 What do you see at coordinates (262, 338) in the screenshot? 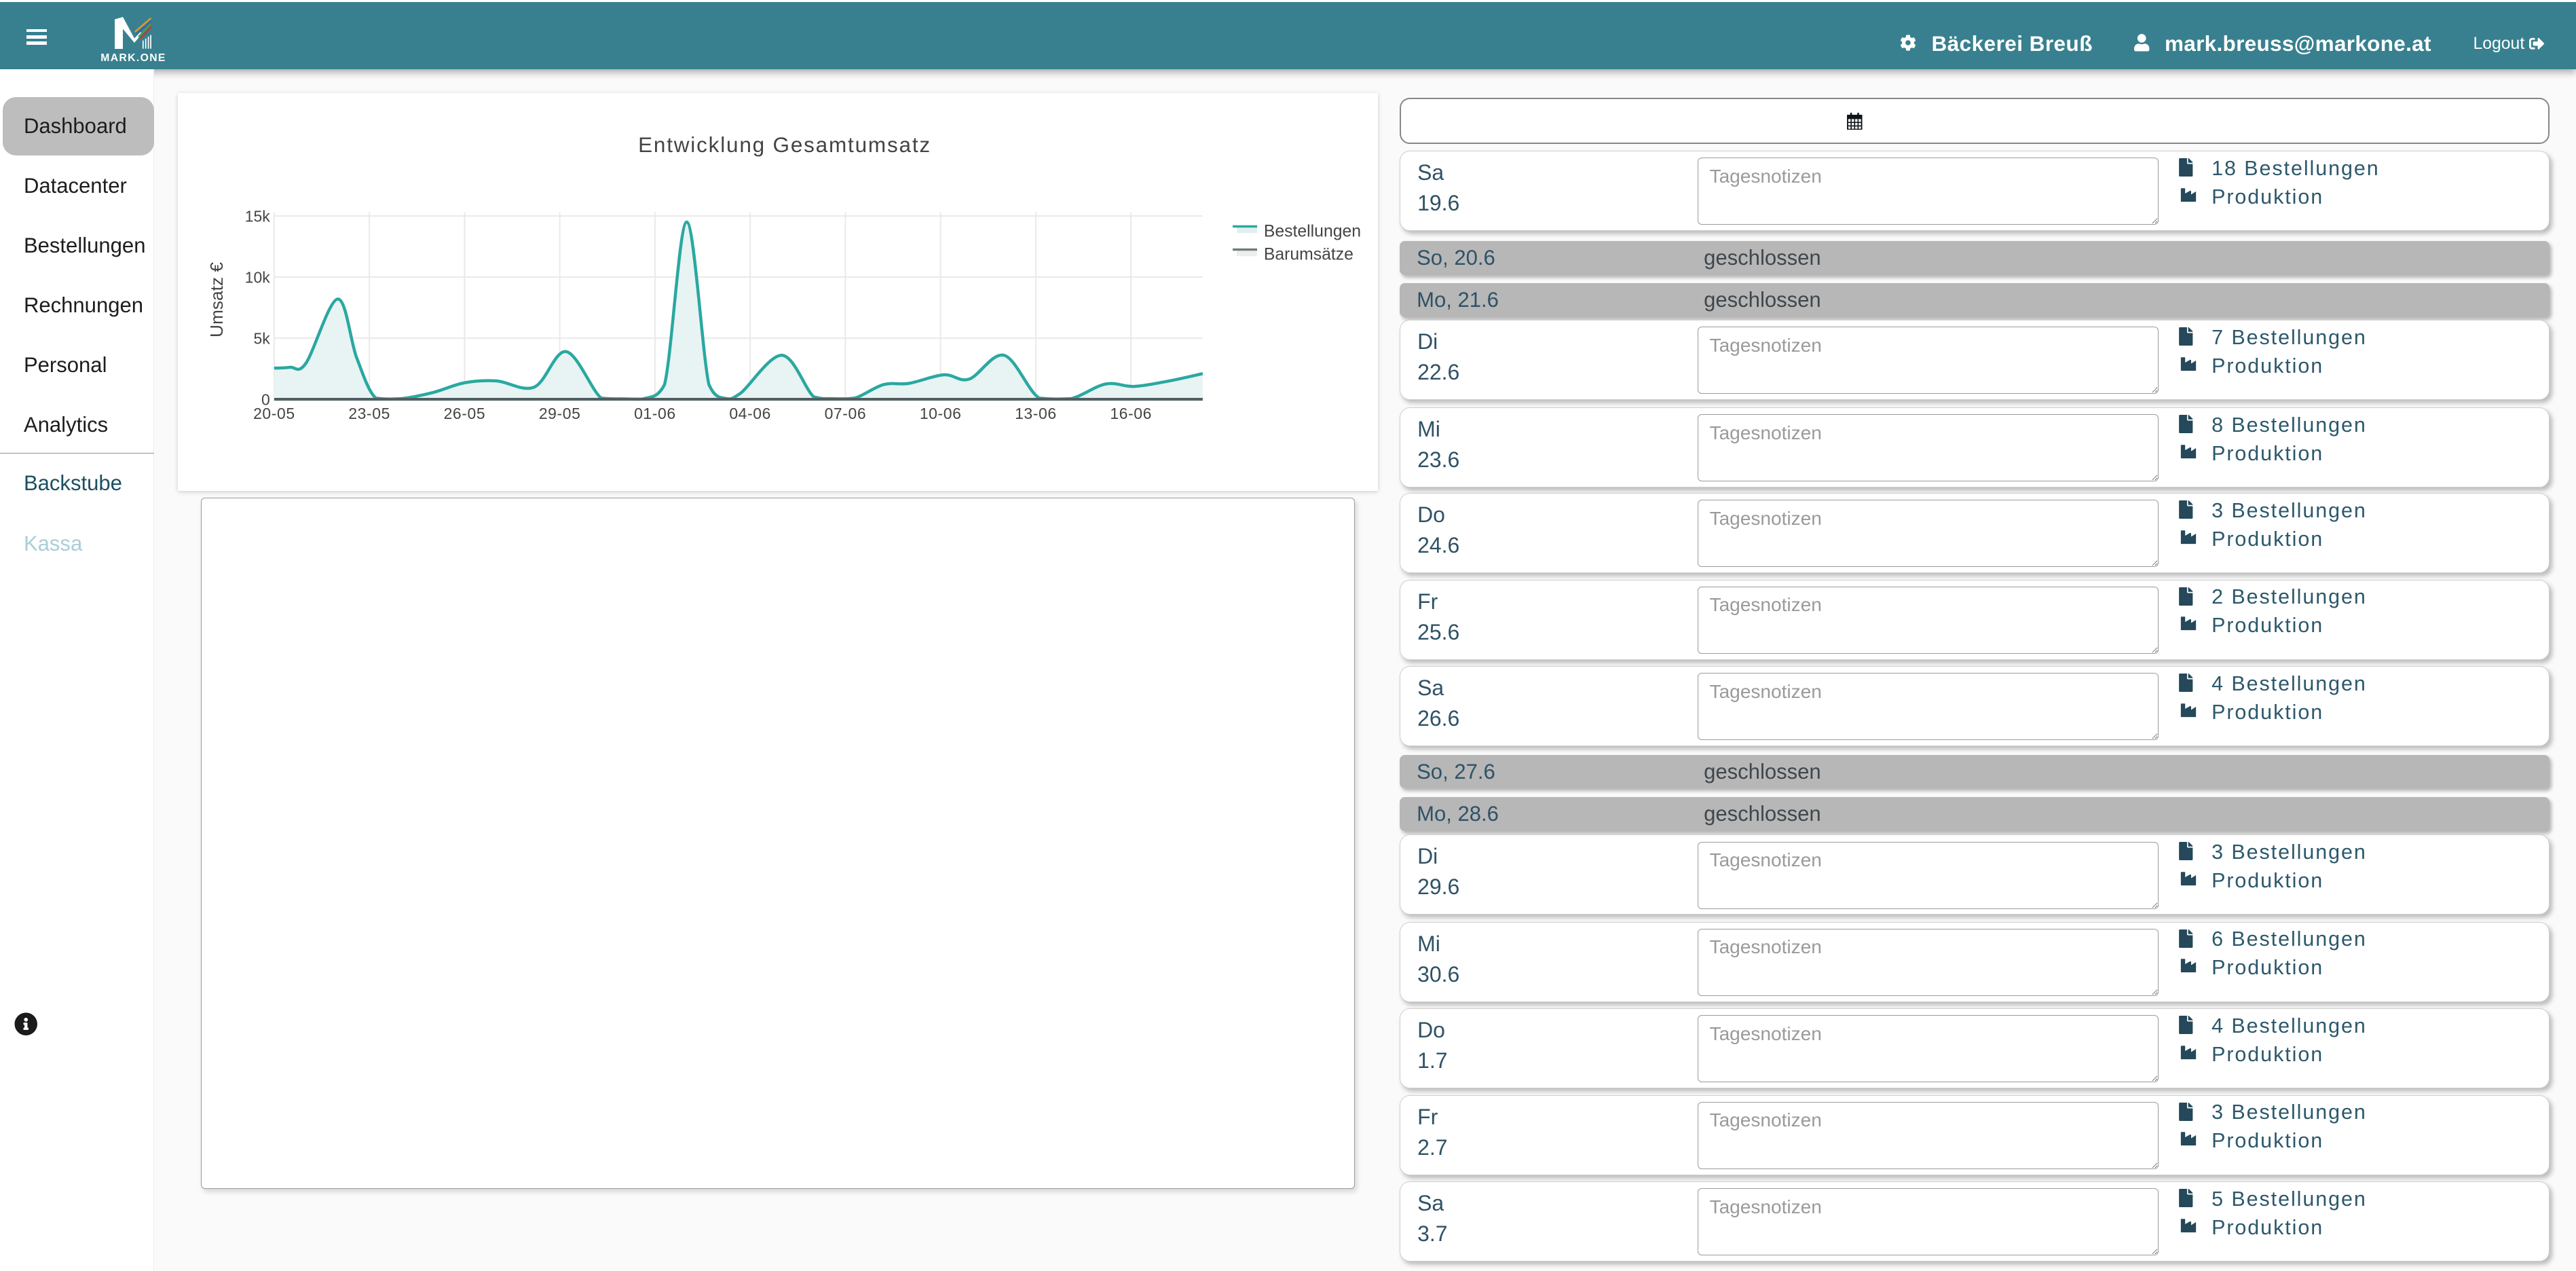
I see `svg-text: 5k` at bounding box center [262, 338].